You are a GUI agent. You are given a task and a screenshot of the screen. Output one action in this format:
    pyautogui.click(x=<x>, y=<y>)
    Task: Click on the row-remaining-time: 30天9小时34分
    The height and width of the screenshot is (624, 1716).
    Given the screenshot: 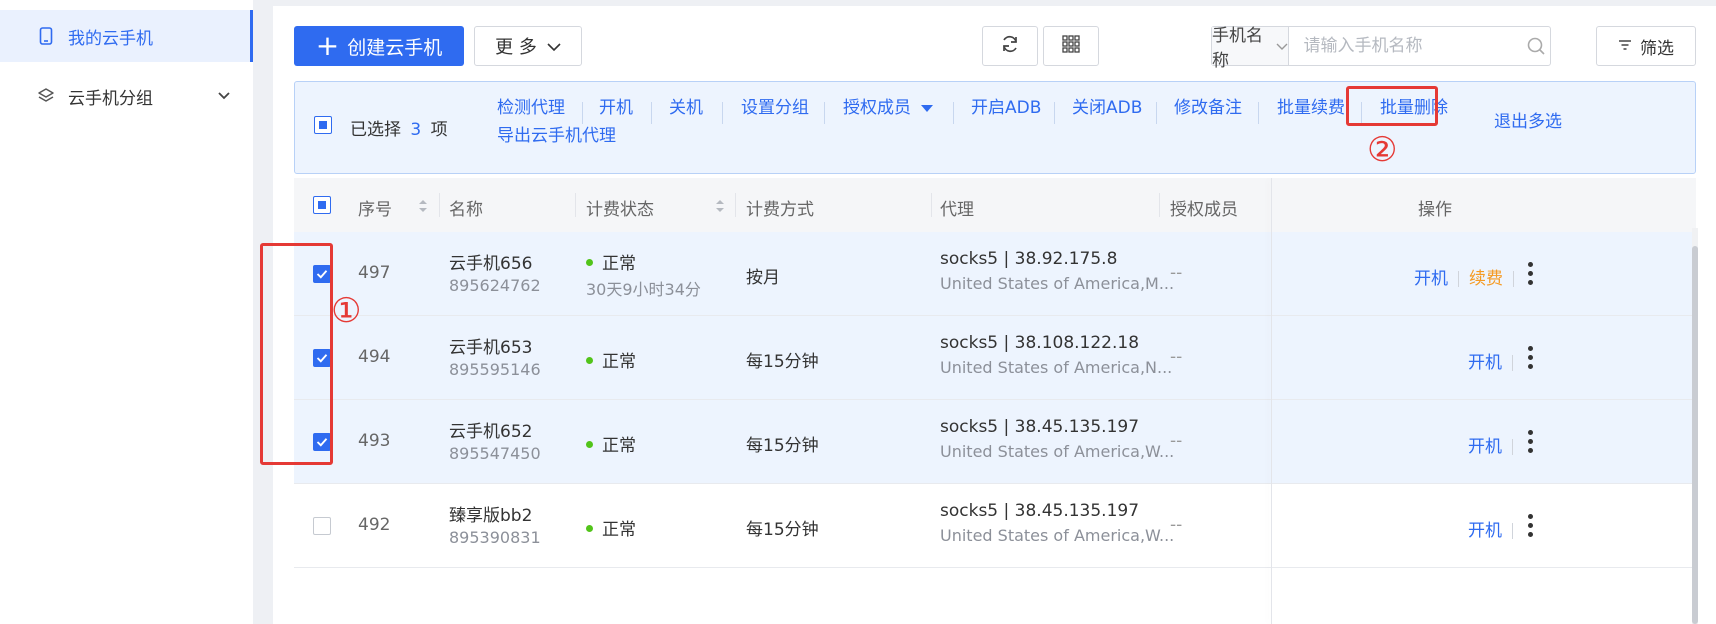 What is the action you would take?
    pyautogui.click(x=643, y=289)
    